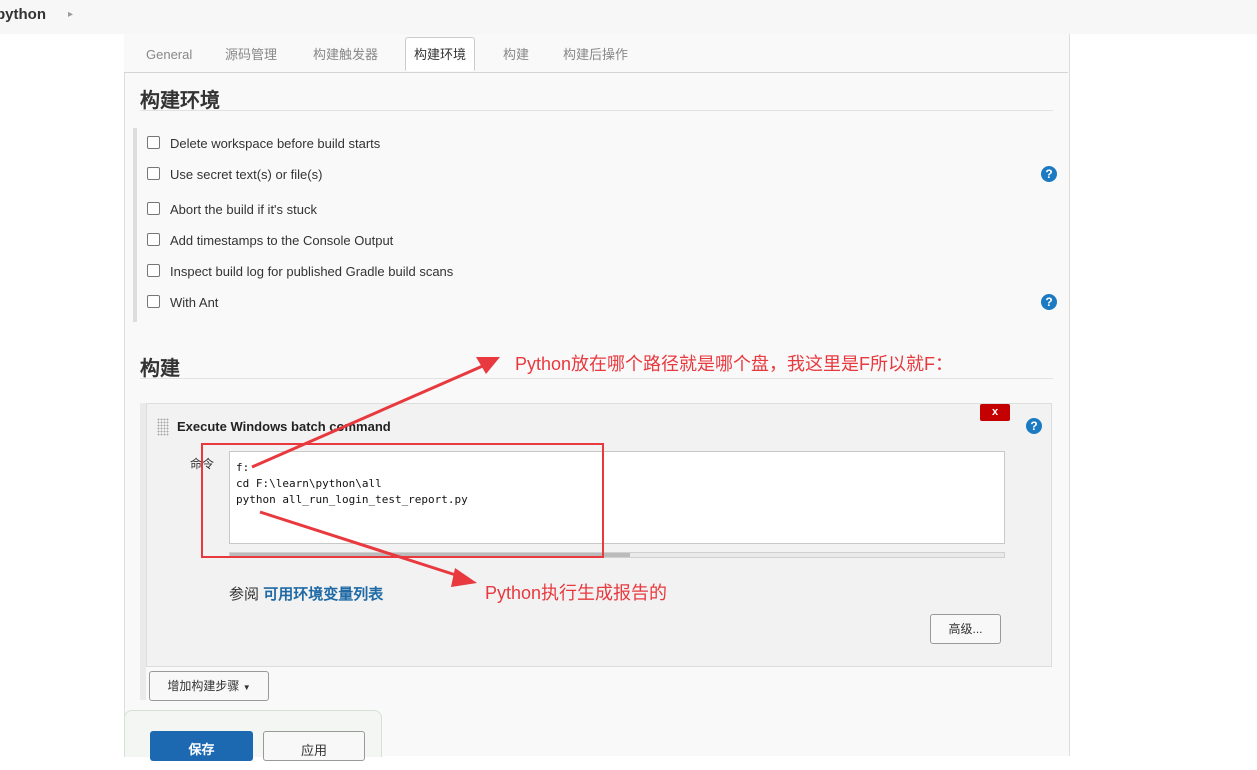 Image resolution: width=1257 pixels, height=770 pixels. I want to click on arrow-head-top-icon, so click(488, 365).